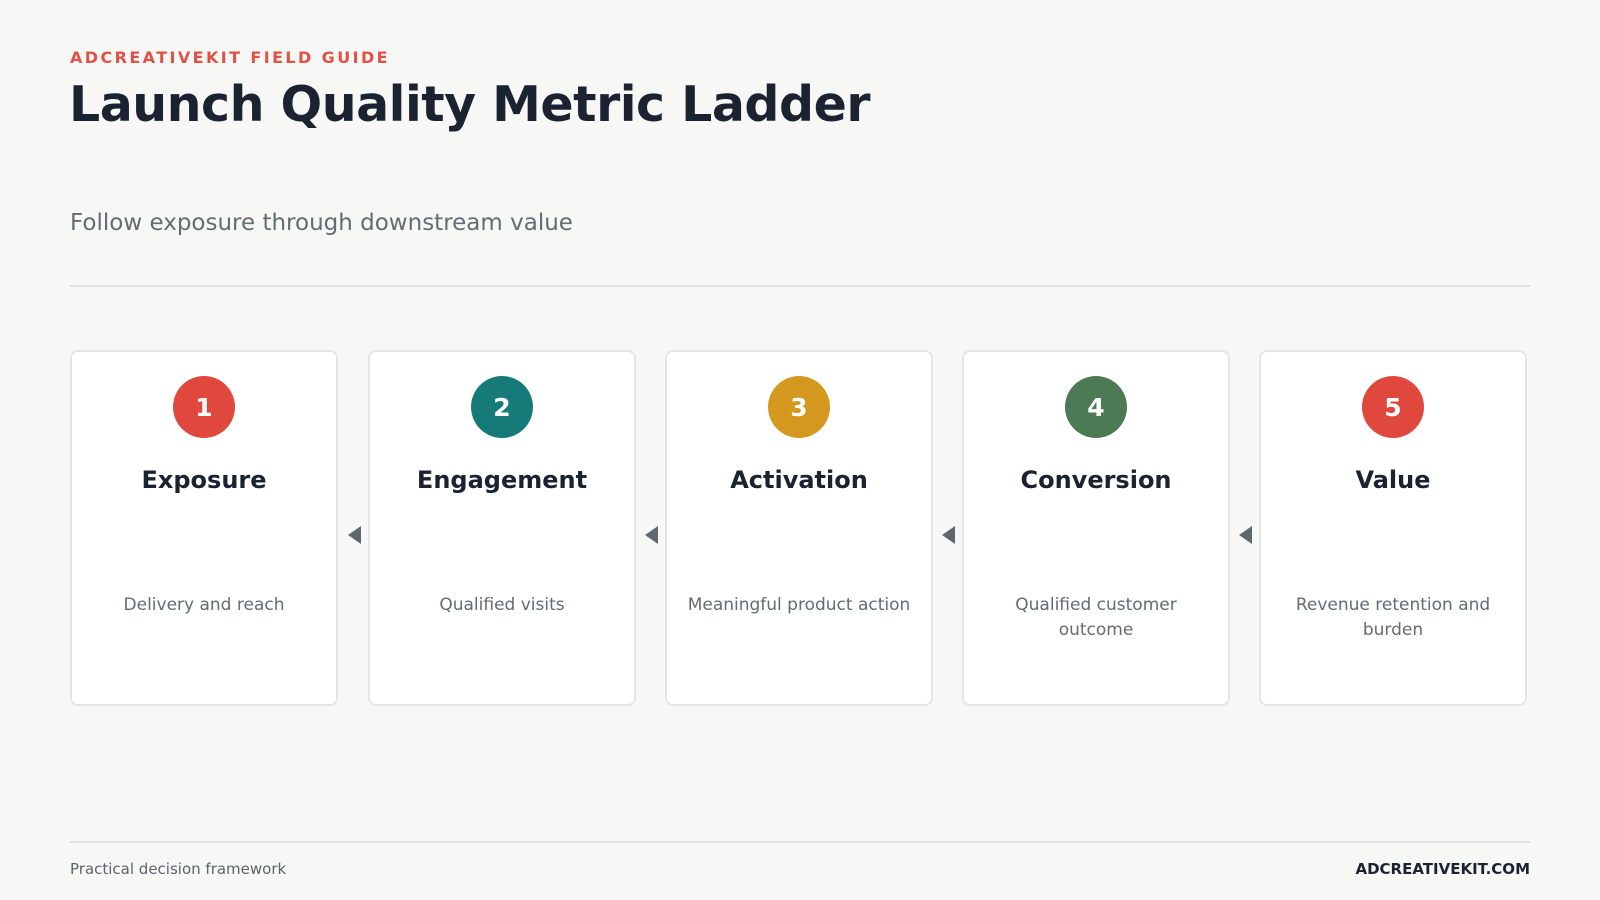 The width and height of the screenshot is (1600, 900). What do you see at coordinates (1442, 869) in the screenshot?
I see `footer-brand: ADCREATIVEKIT.COM` at bounding box center [1442, 869].